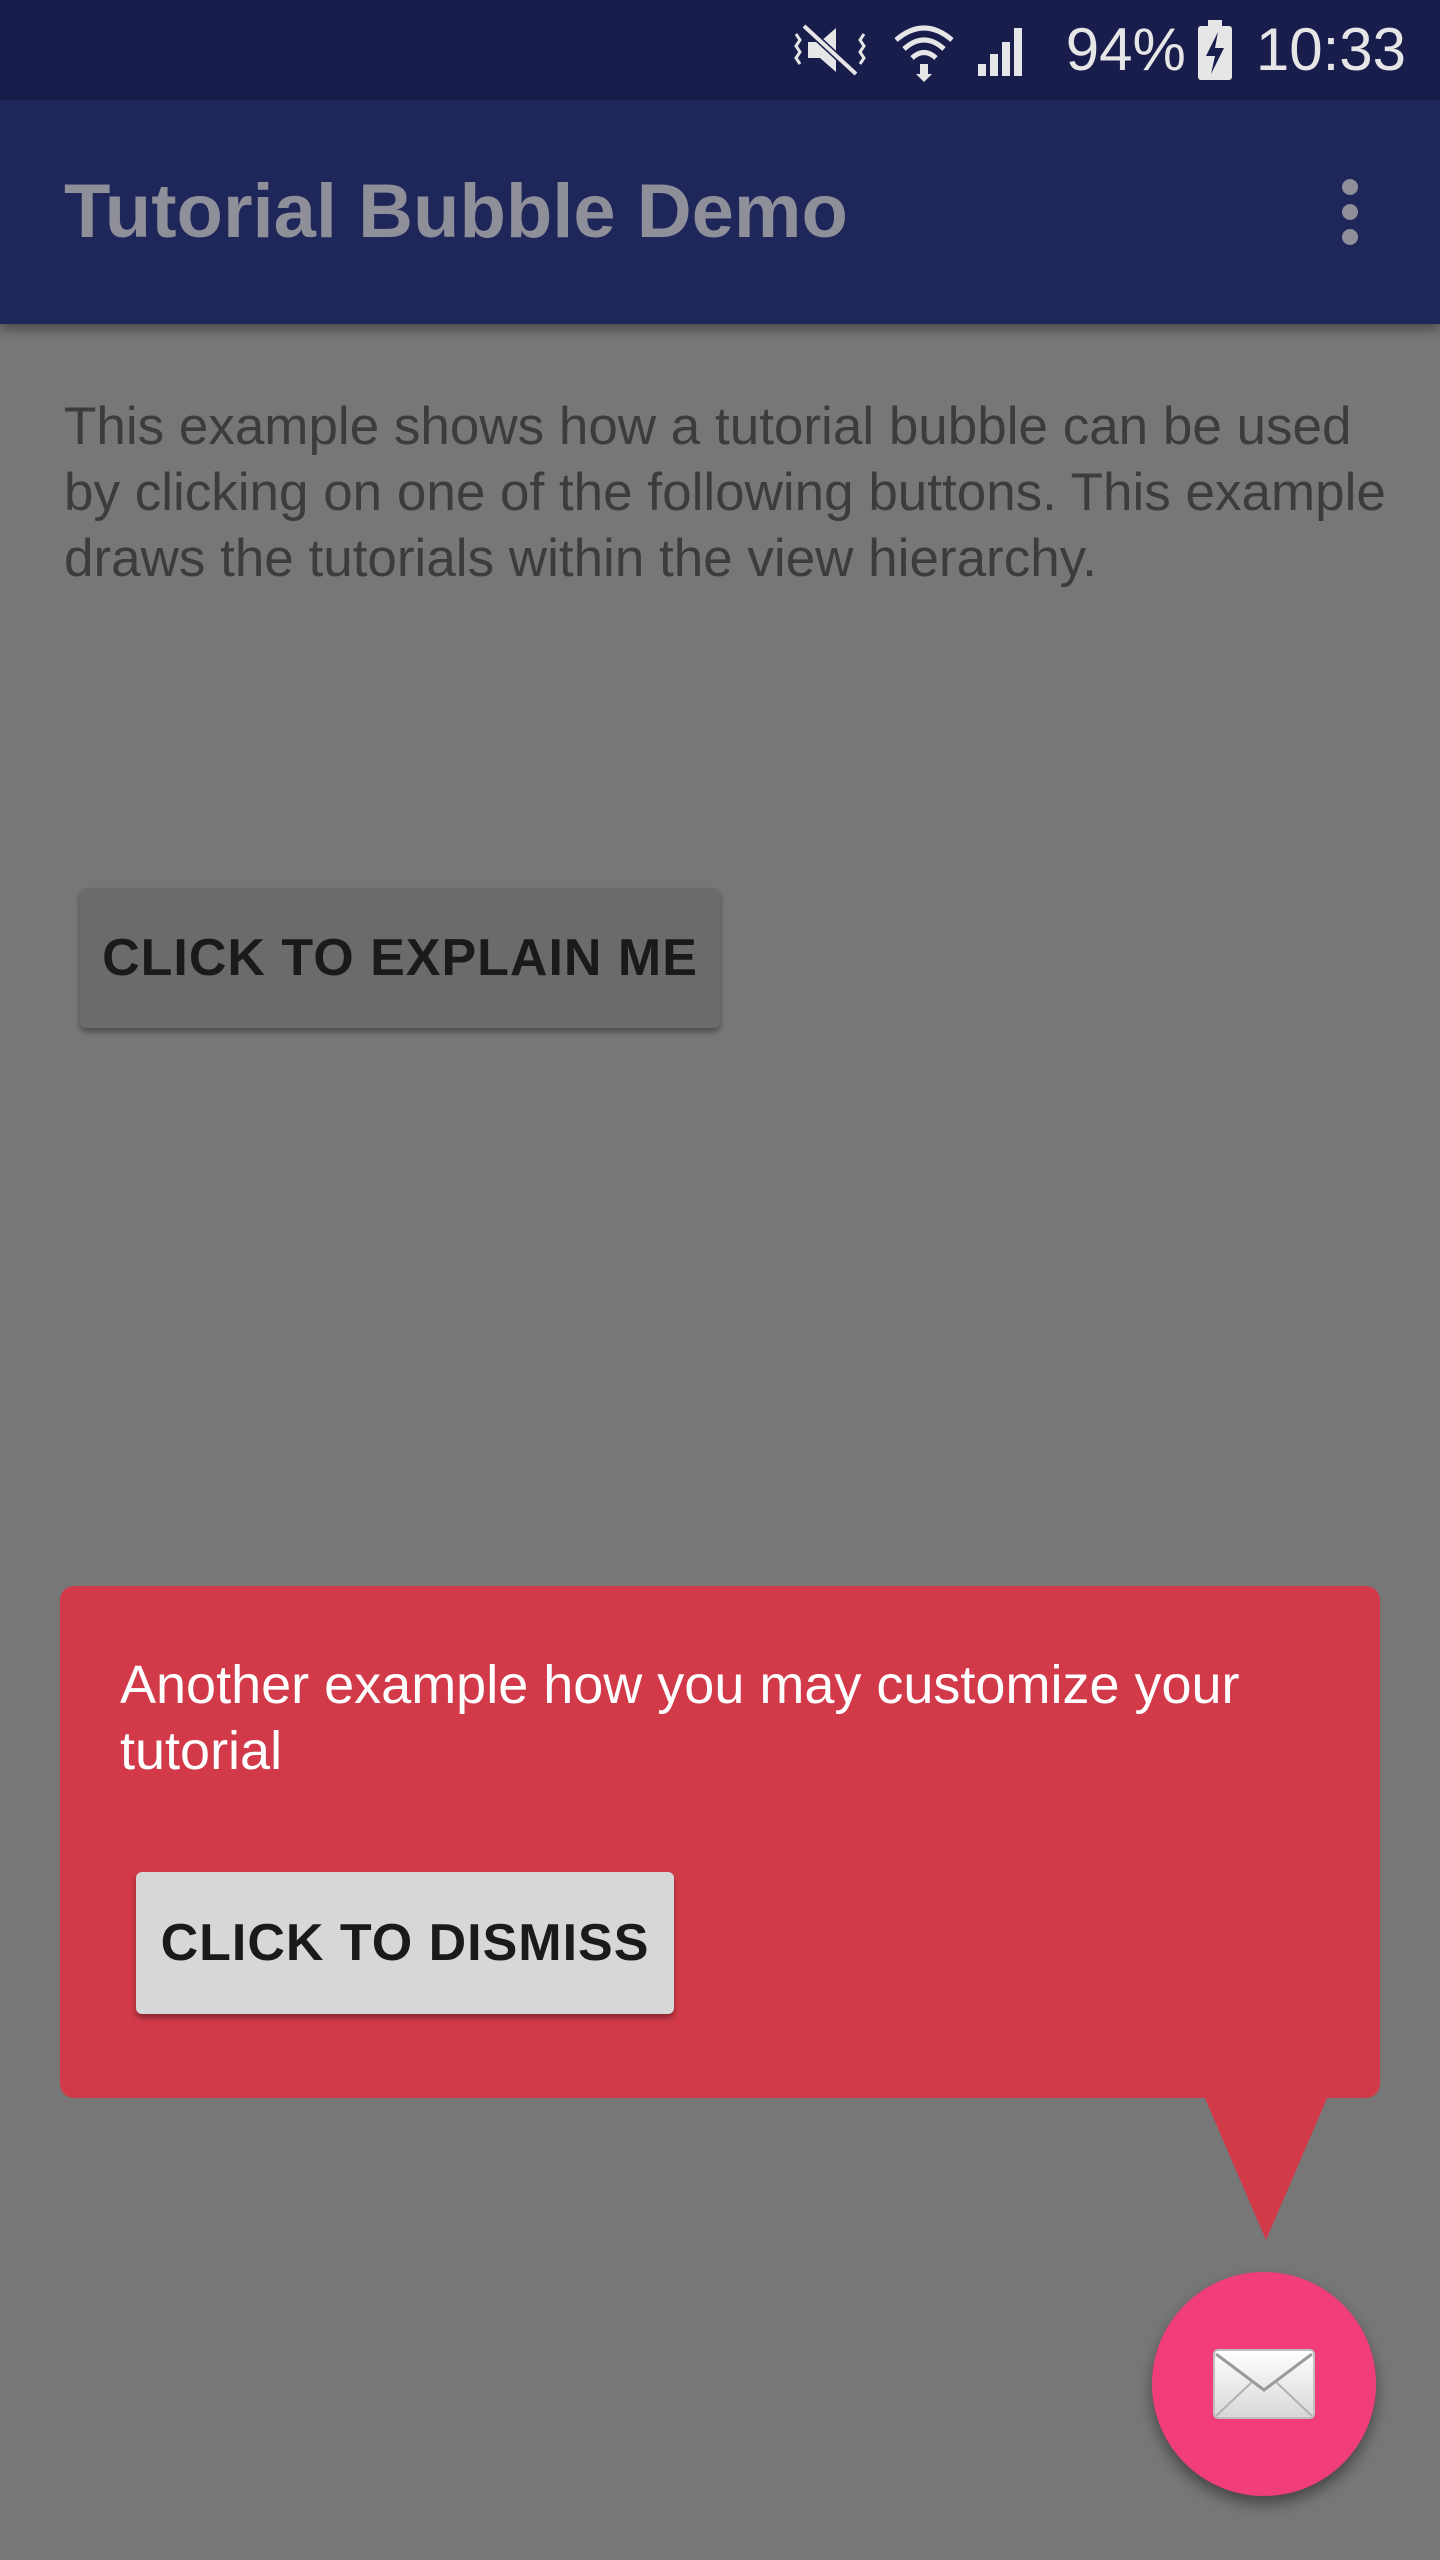 The width and height of the screenshot is (1440, 2560). What do you see at coordinates (720, 50) in the screenshot?
I see `status-bar: 94% 10:33` at bounding box center [720, 50].